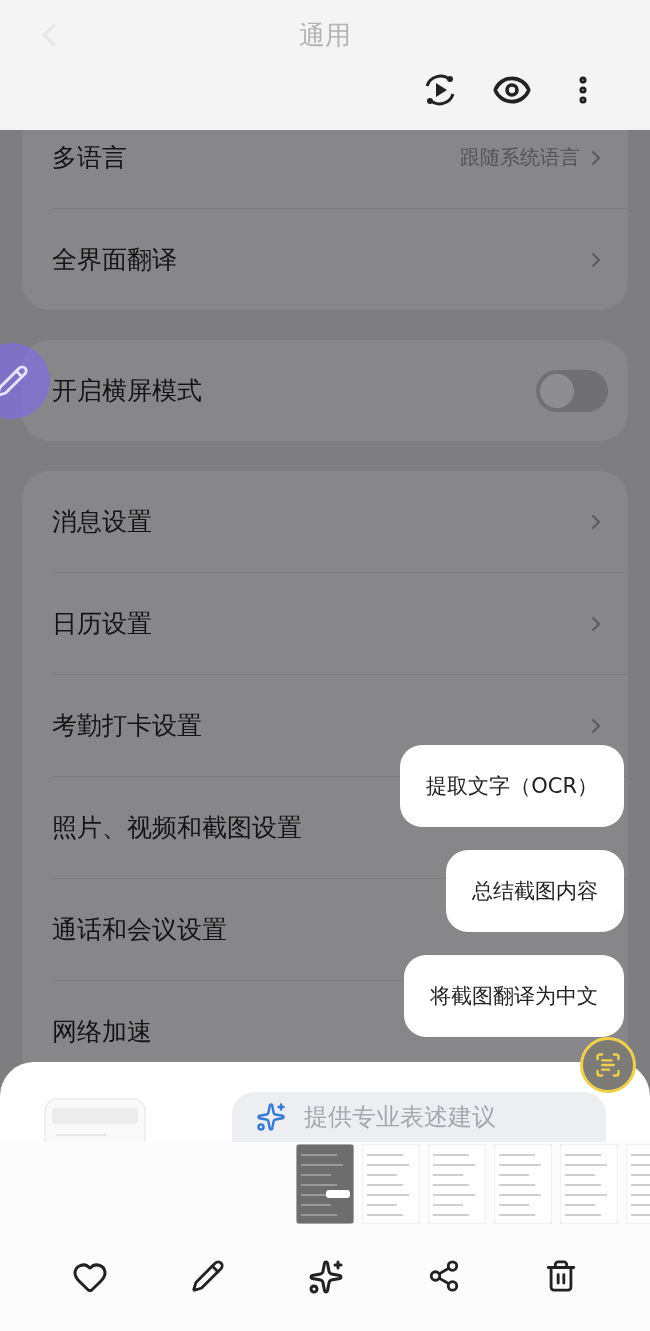 This screenshot has height=1331, width=650. I want to click on setting-label: 考勤打卡设置, so click(127, 725).